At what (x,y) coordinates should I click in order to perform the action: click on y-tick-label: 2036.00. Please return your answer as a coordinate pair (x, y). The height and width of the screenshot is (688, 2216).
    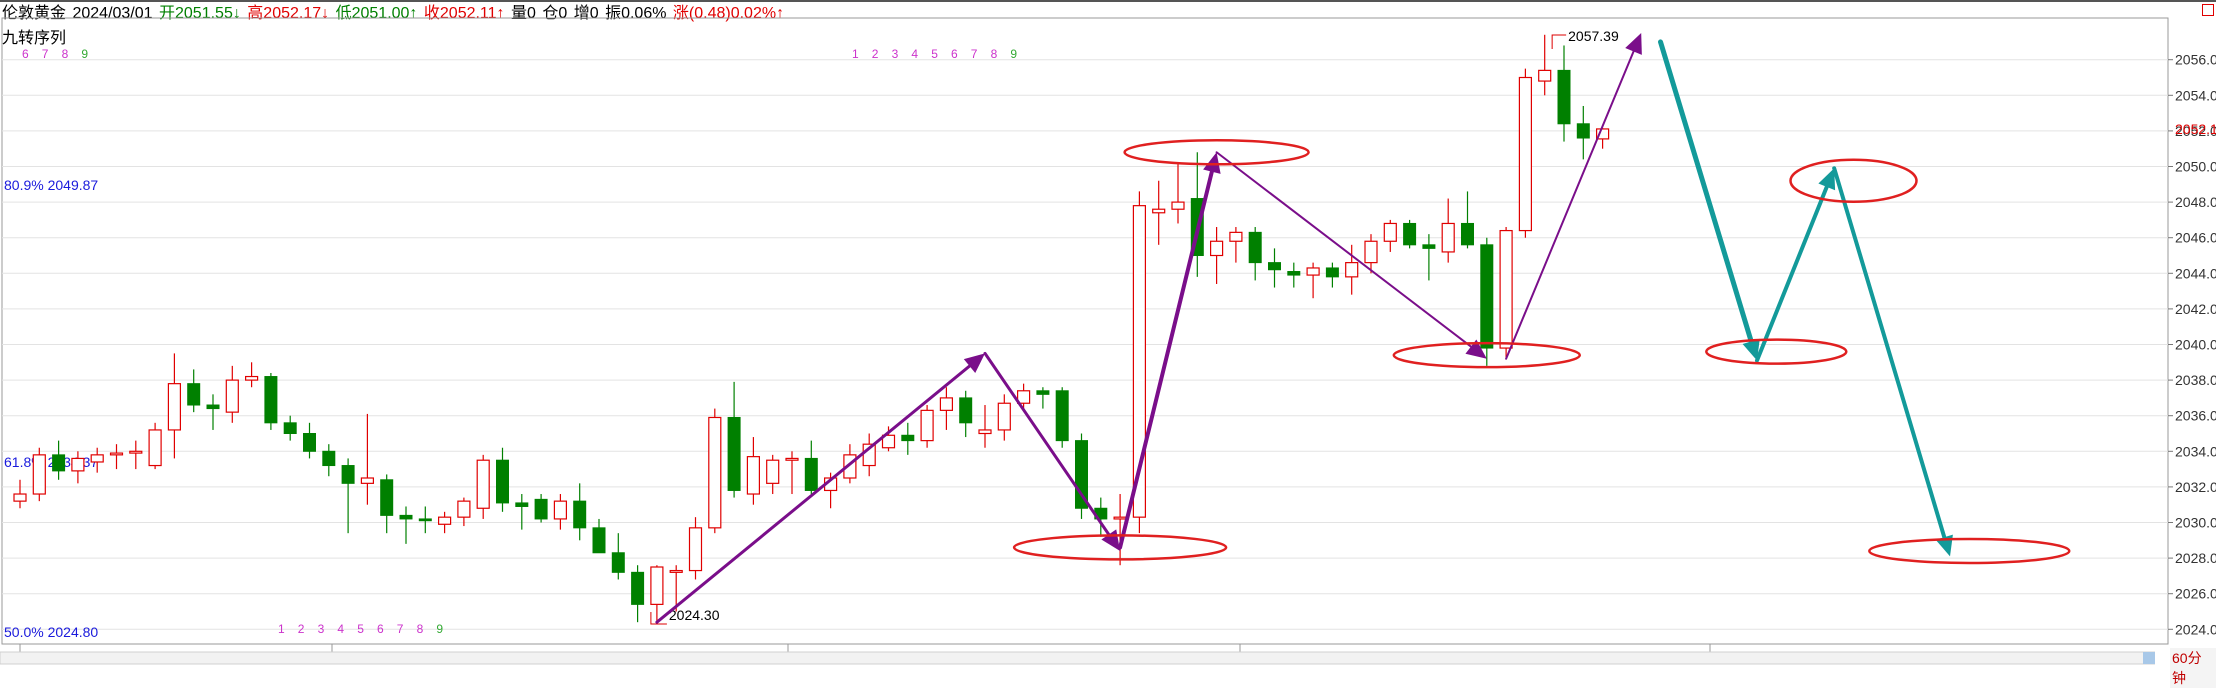
    Looking at the image, I should click on (2195, 416).